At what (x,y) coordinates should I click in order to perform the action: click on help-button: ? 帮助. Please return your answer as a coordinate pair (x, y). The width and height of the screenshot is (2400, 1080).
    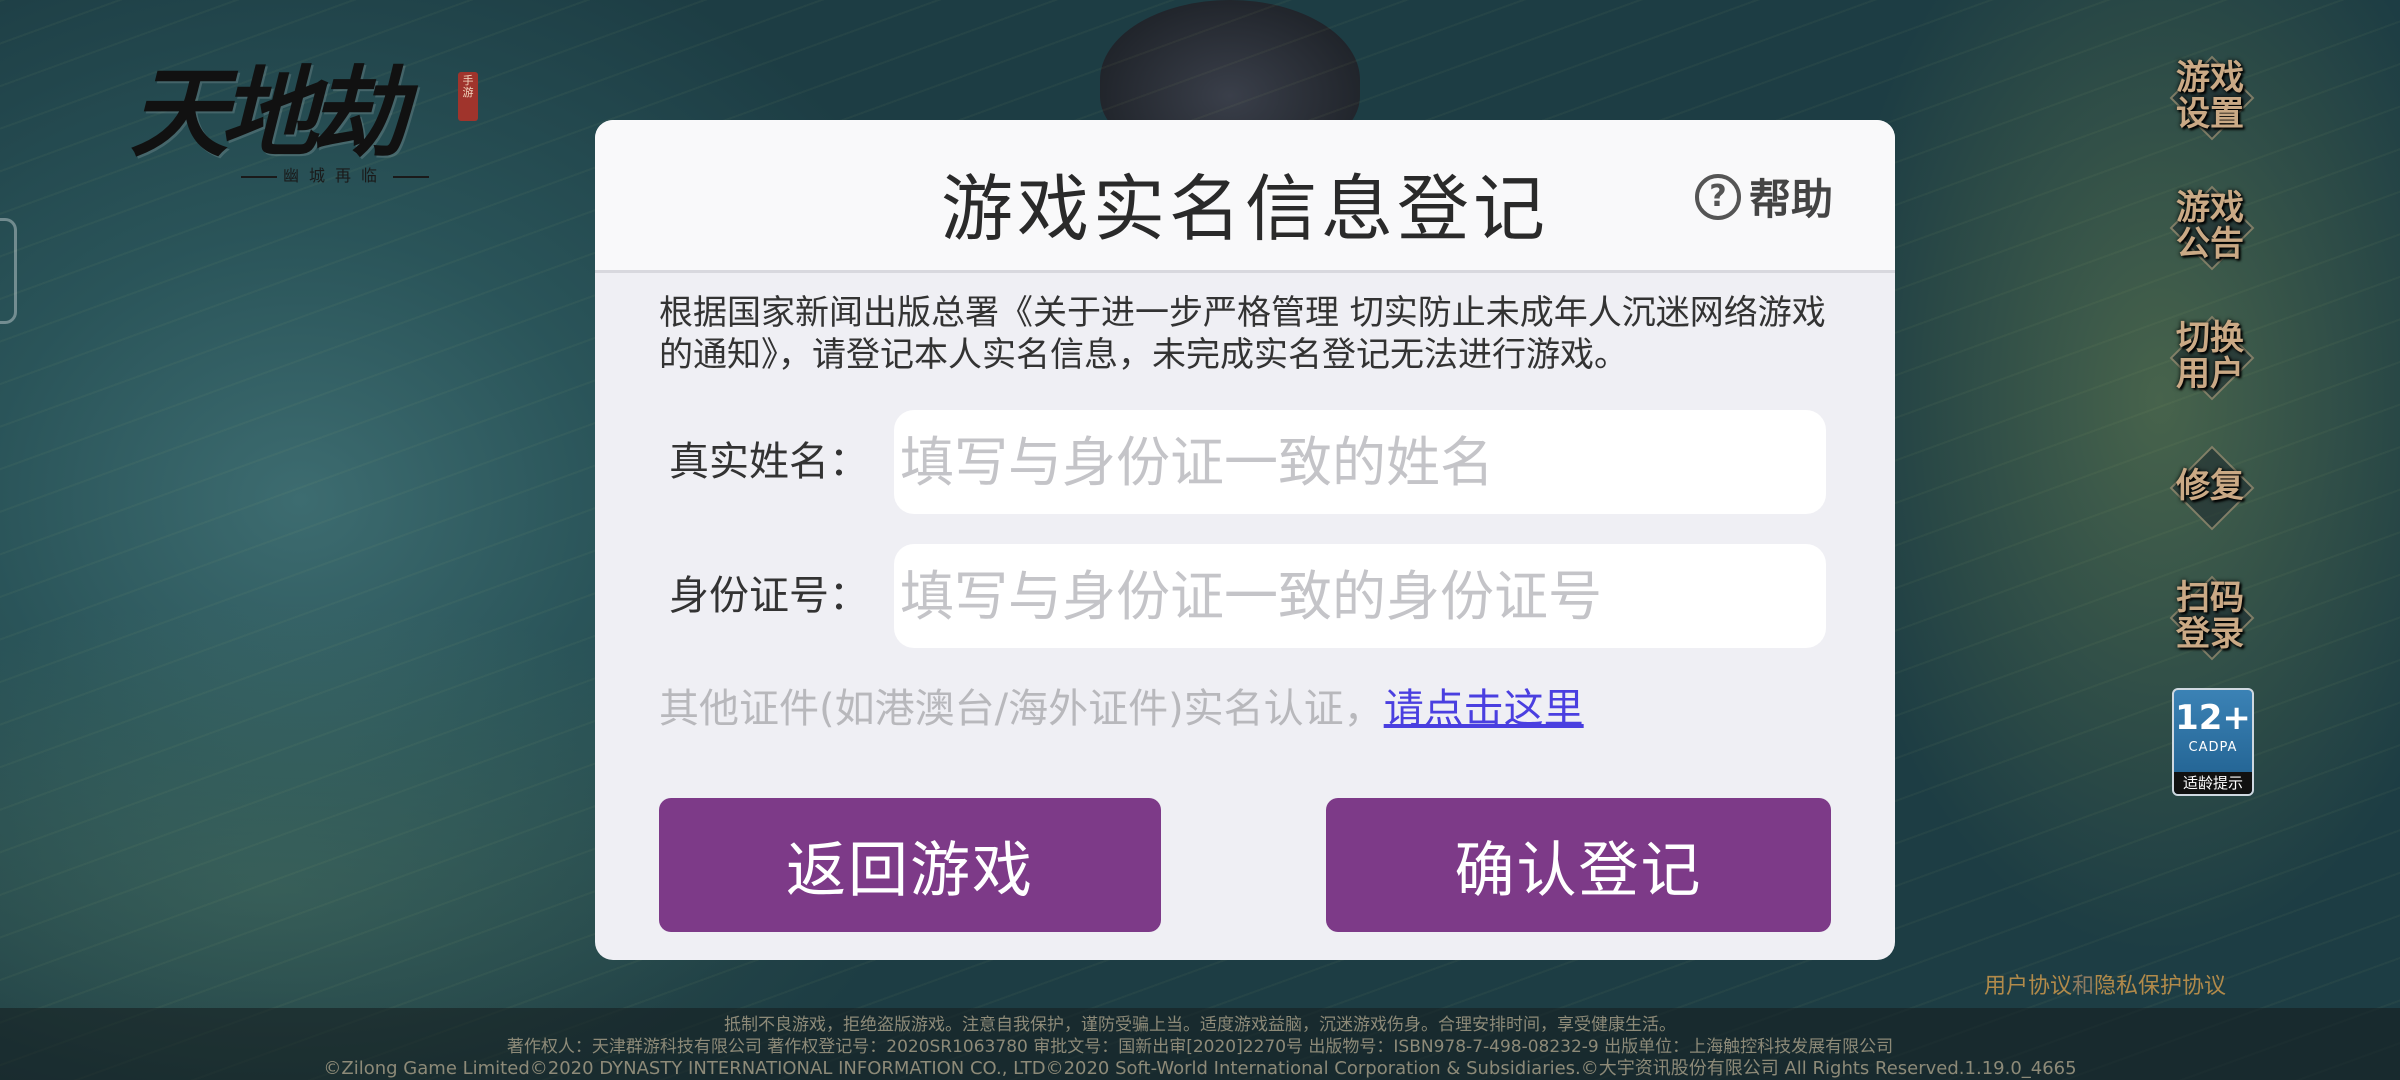
    Looking at the image, I should click on (1764, 196).